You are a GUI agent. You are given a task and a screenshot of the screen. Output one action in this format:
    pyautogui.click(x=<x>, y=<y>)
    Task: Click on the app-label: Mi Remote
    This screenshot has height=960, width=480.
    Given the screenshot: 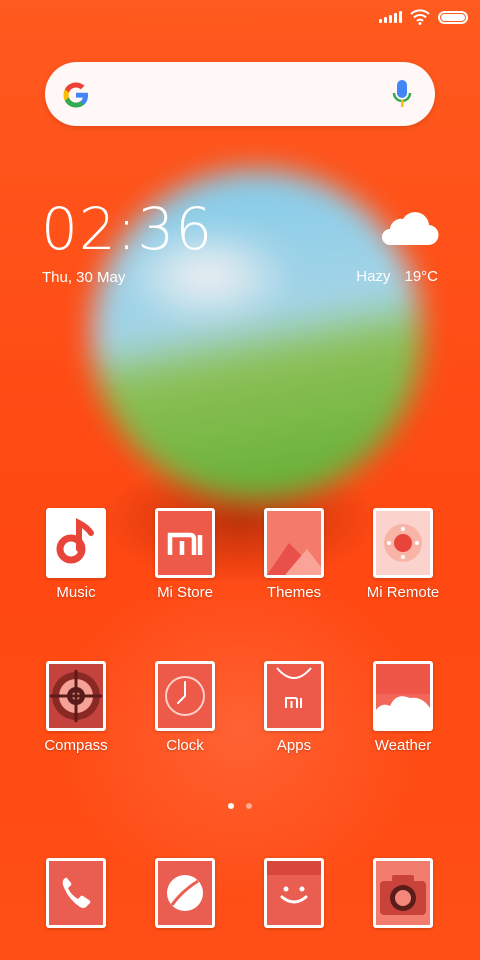 What is the action you would take?
    pyautogui.click(x=403, y=592)
    